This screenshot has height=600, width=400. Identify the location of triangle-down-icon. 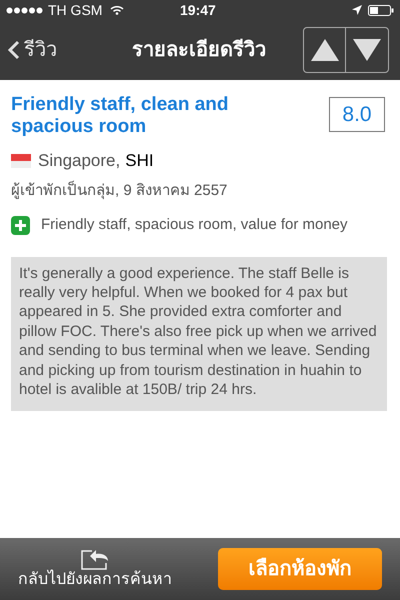
(367, 50).